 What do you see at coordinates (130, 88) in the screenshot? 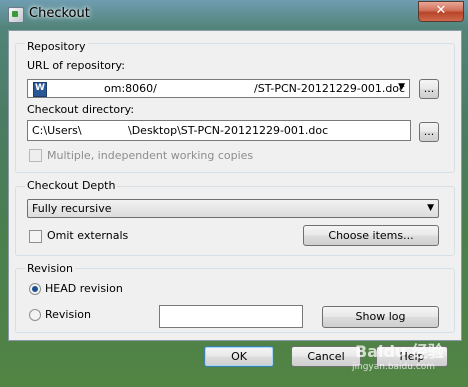
I see `url-value-start: om:8060/` at bounding box center [130, 88].